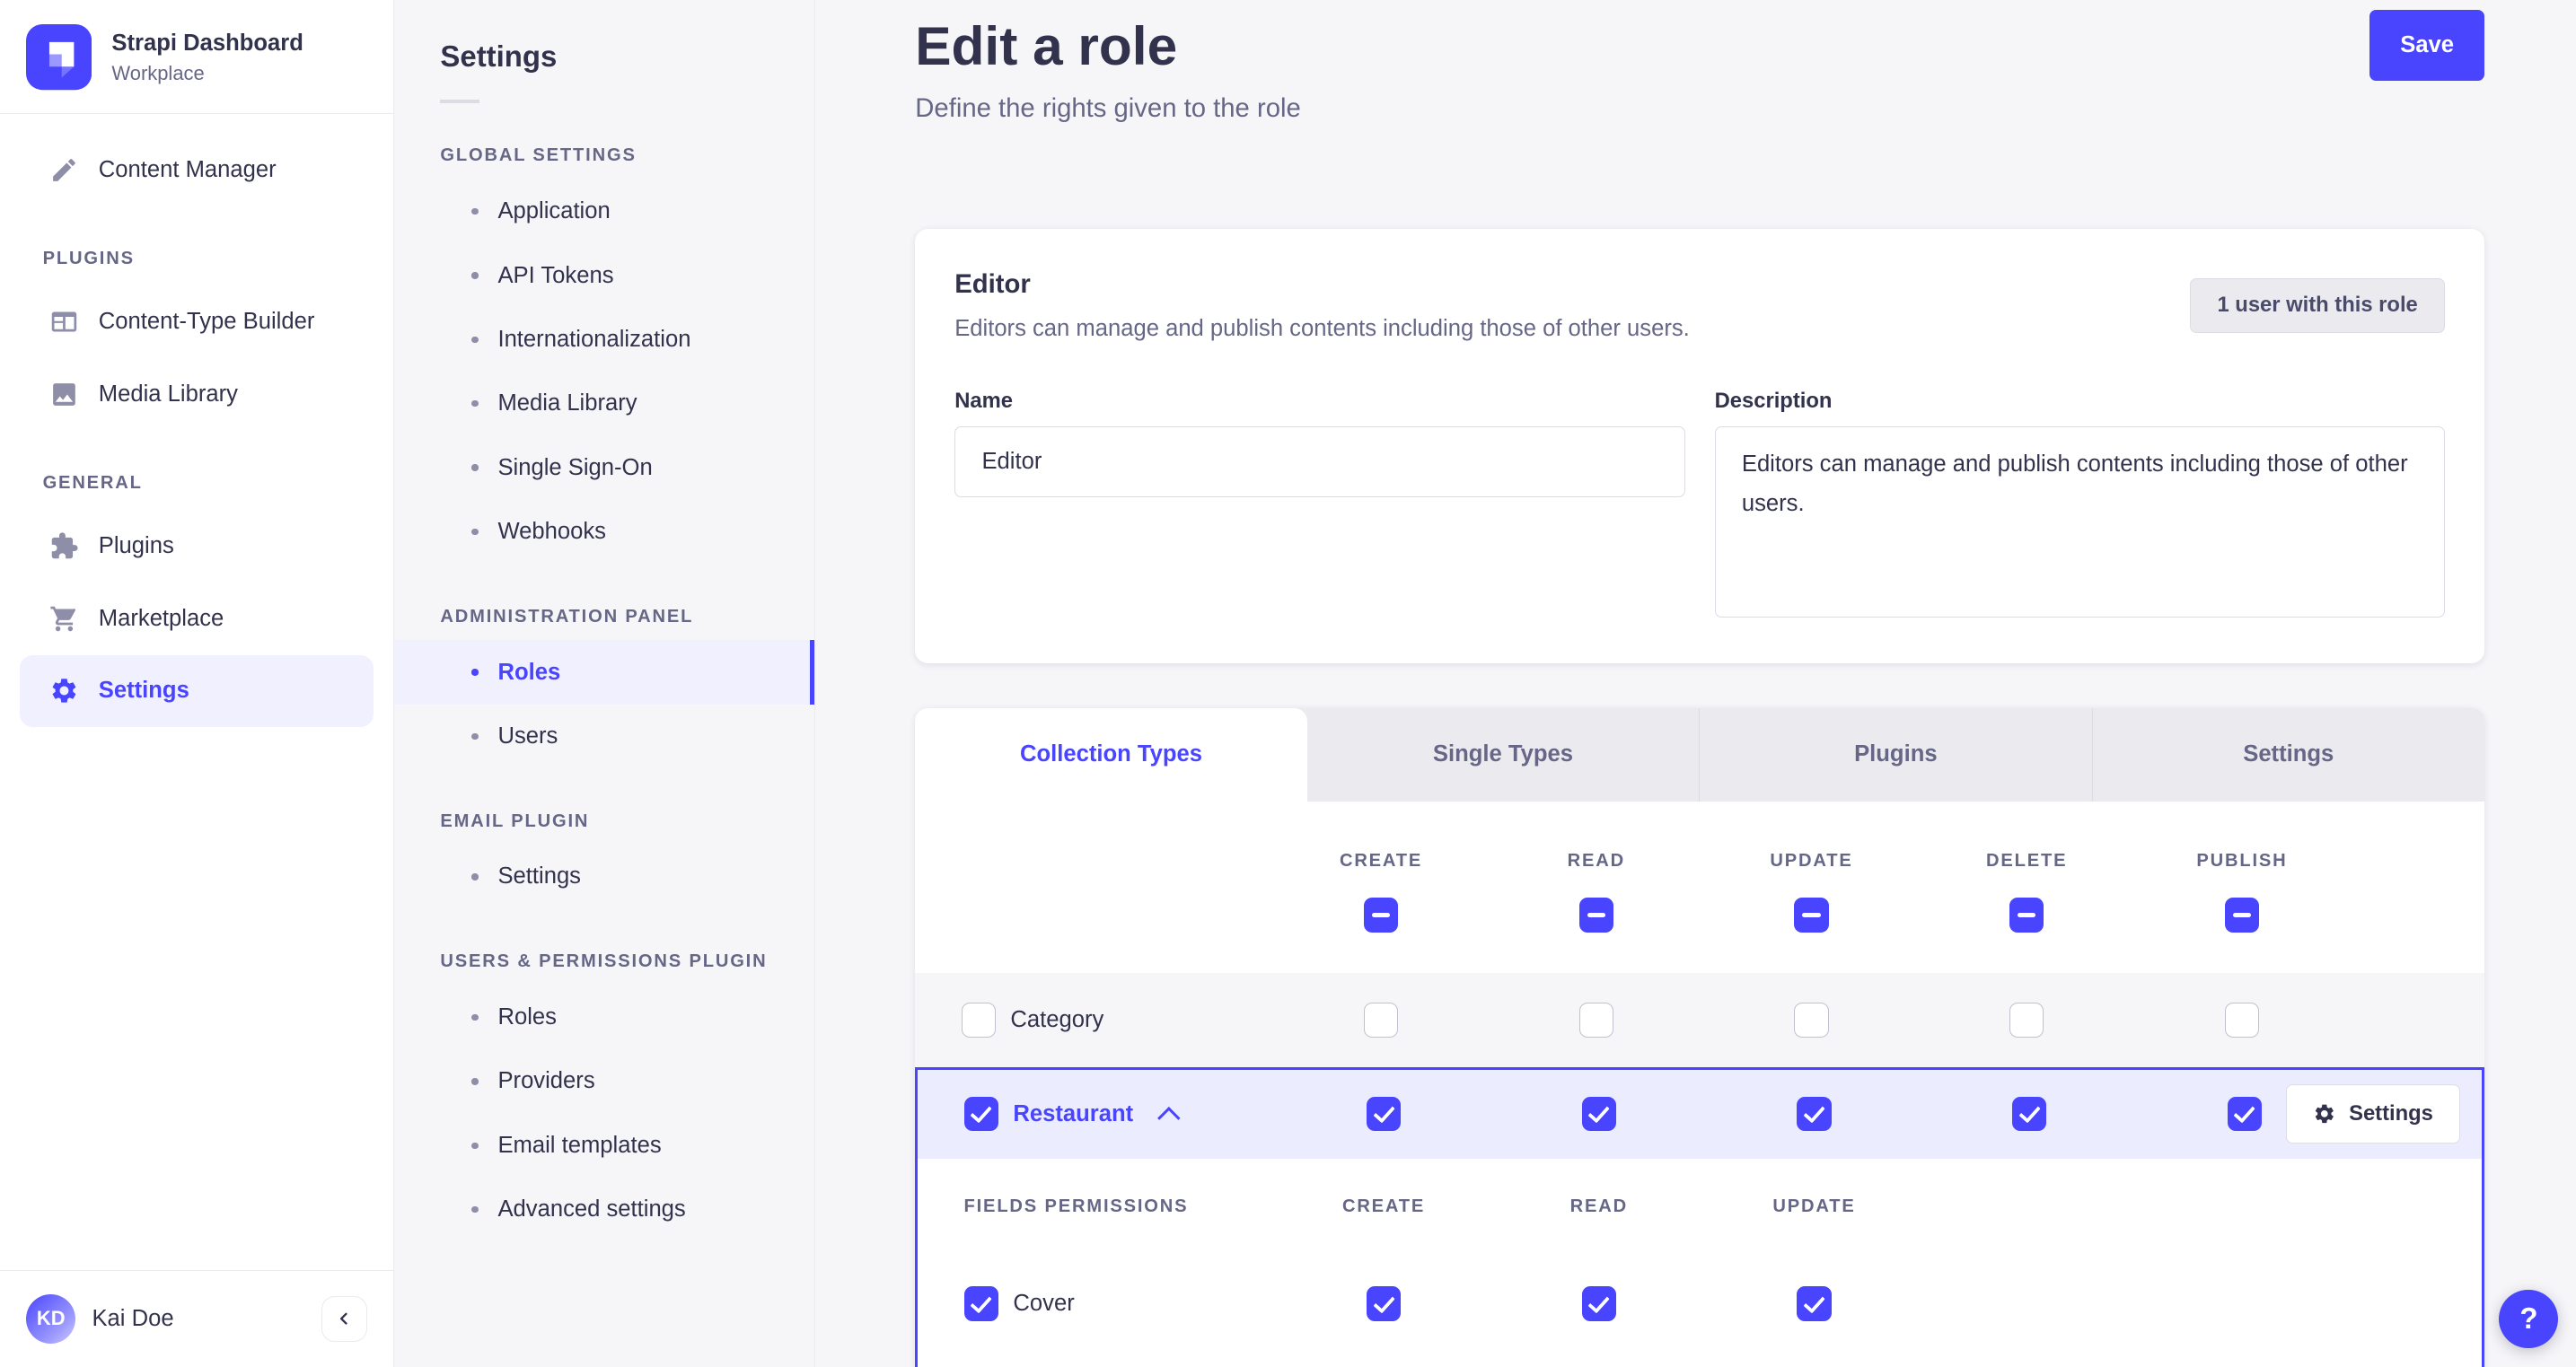 This screenshot has height=1367, width=2576. I want to click on tab-plugins: Plugins, so click(1895, 754).